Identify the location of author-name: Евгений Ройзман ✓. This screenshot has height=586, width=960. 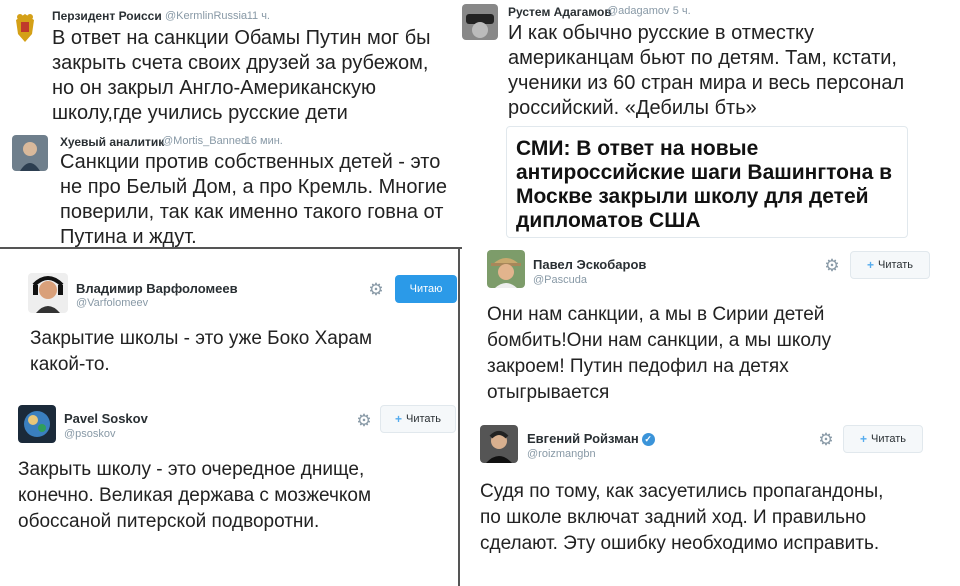
(591, 439).